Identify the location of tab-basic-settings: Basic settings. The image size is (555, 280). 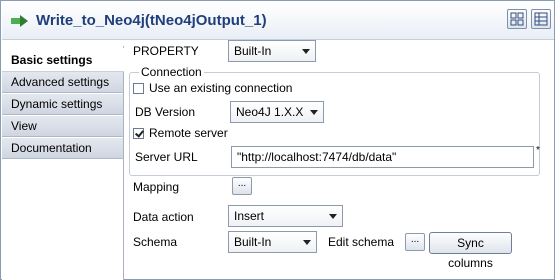
(63, 60).